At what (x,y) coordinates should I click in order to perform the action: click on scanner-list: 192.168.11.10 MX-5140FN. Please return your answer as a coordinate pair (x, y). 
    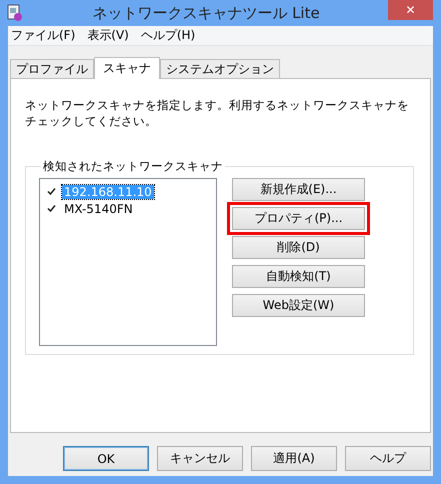
    Looking at the image, I should click on (128, 262).